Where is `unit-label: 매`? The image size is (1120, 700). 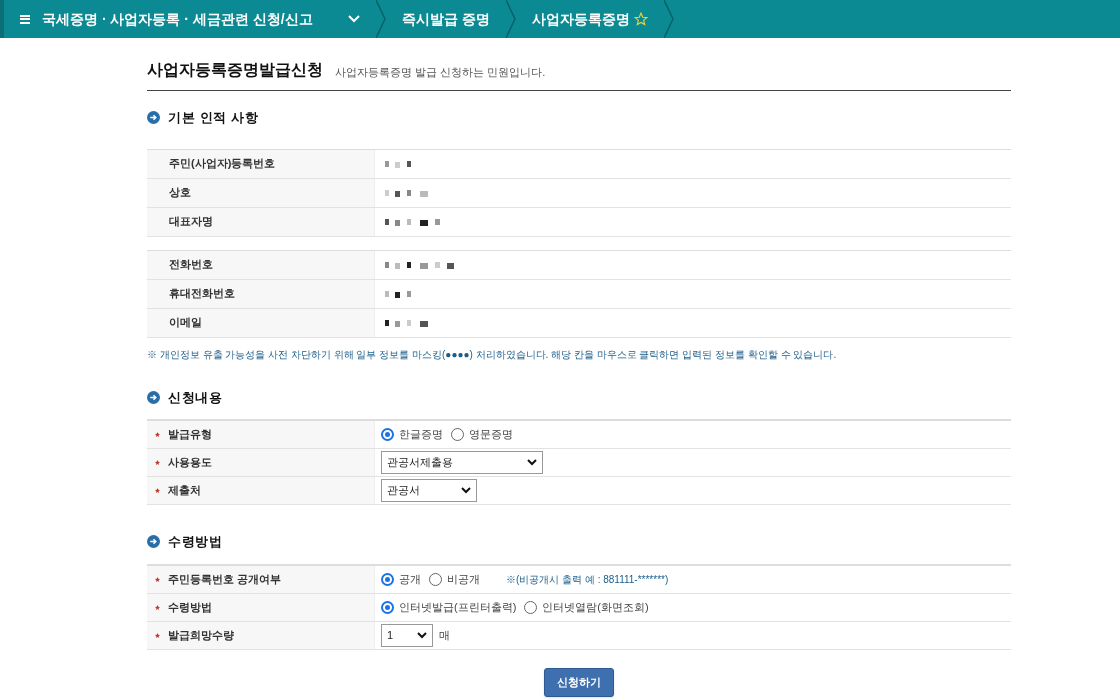 unit-label: 매 is located at coordinates (444, 635).